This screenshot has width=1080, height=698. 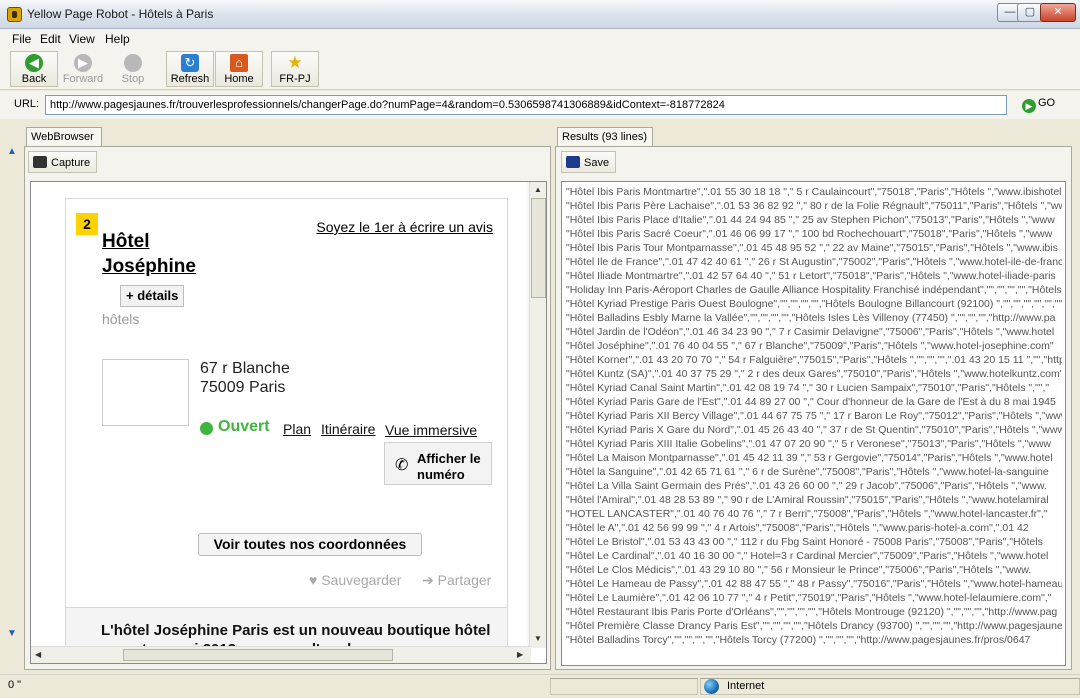 What do you see at coordinates (133, 63) in the screenshot?
I see `stop-icon` at bounding box center [133, 63].